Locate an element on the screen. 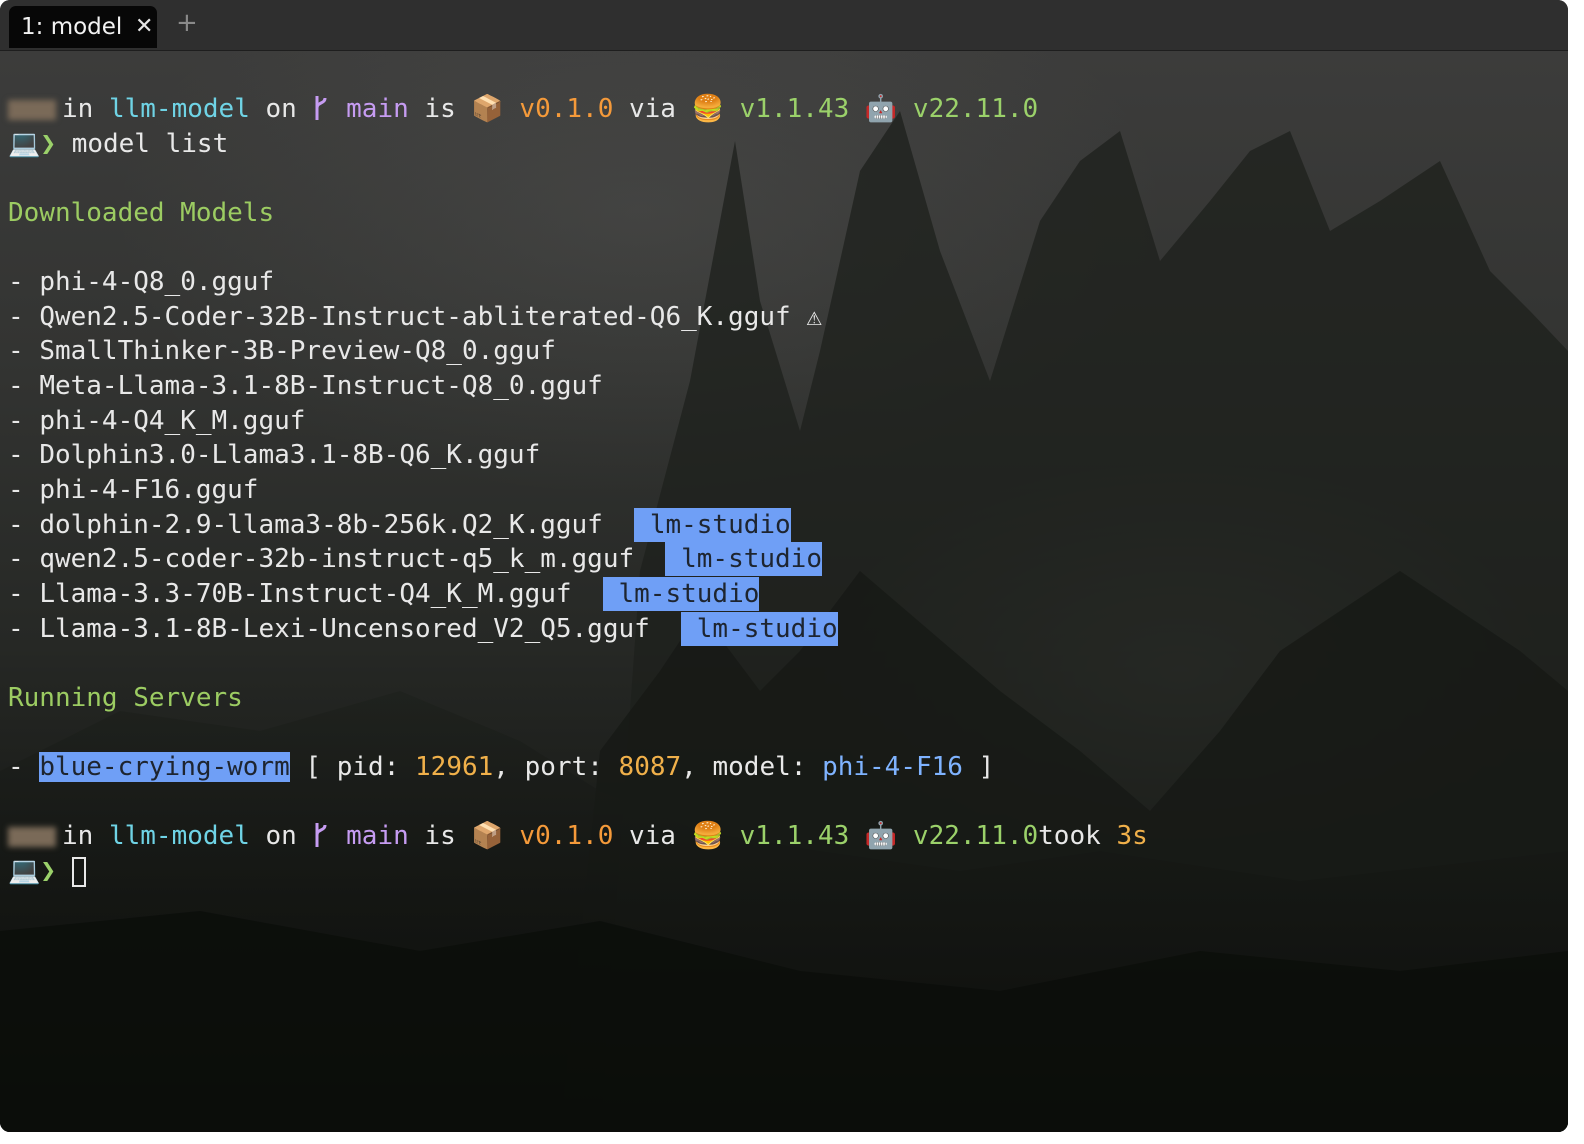 This screenshot has height=1144, width=1584. tab-bar: 1: model ✕ + is located at coordinates (784, 25).